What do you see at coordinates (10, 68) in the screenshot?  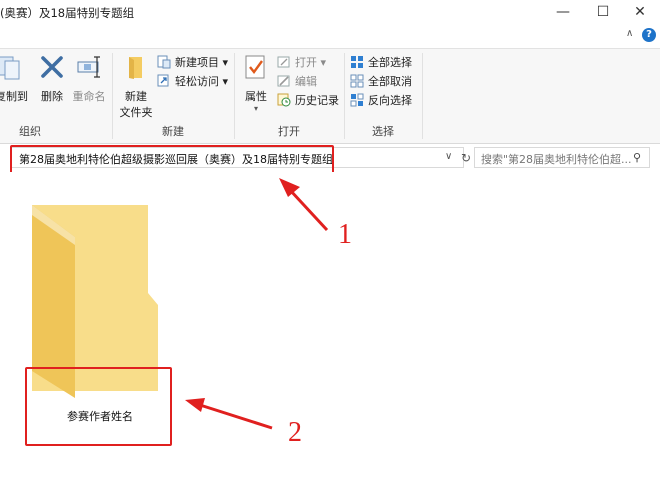 I see `copy-to-icon` at bounding box center [10, 68].